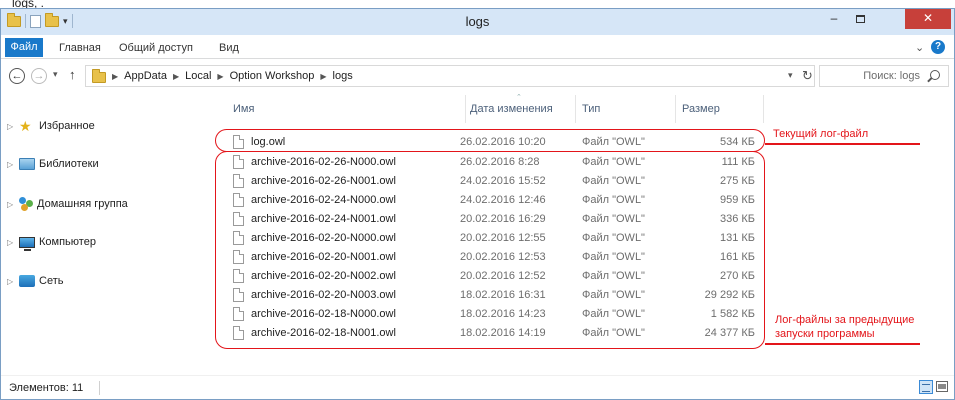 Image resolution: width=955 pixels, height=400 pixels. Describe the element at coordinates (17, 76) in the screenshot. I see `back-button: ←` at that location.